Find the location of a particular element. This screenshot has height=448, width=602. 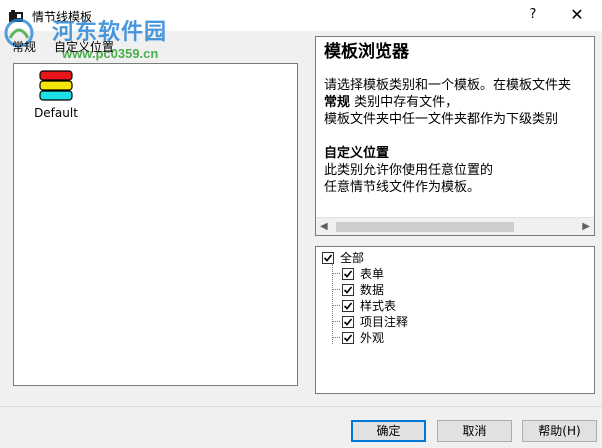

browser-line: 模板文件夹中任一文件夹都作为下级类别 is located at coordinates (441, 119).